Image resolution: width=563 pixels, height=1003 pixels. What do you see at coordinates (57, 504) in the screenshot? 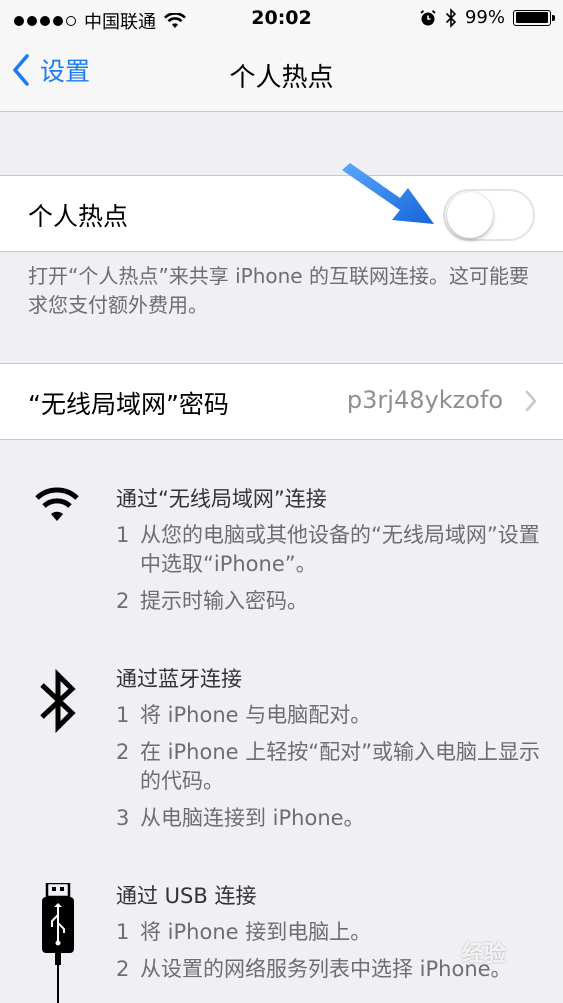
I see `wifi-icon` at bounding box center [57, 504].